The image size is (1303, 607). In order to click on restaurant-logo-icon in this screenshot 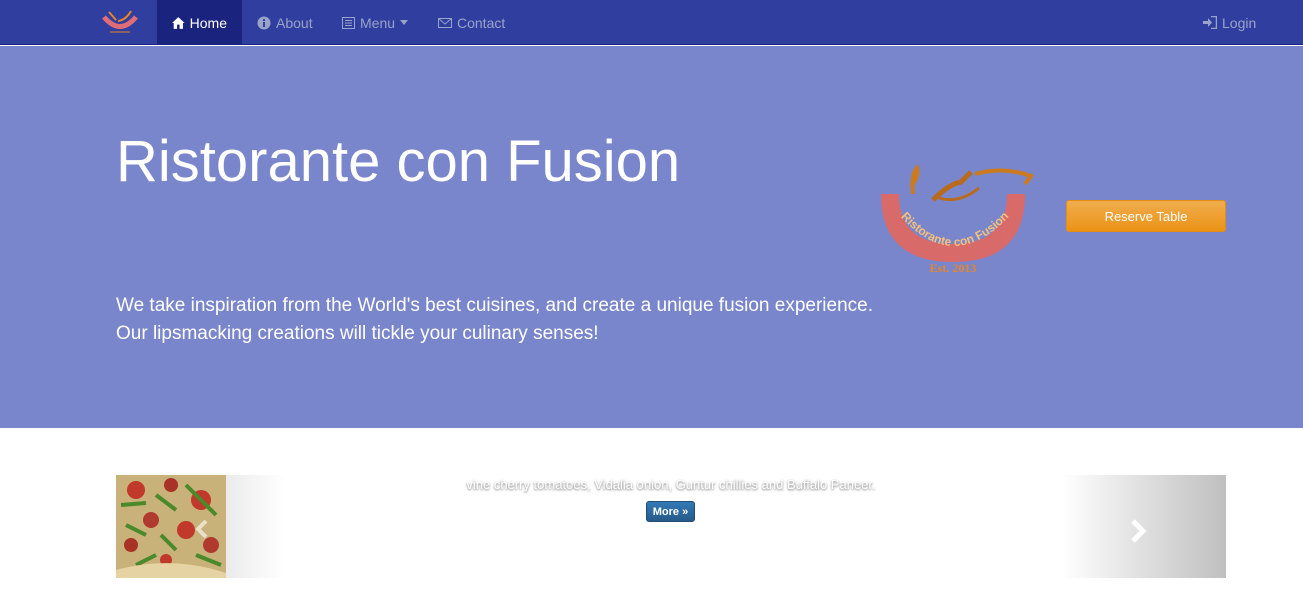, I will do `click(120, 23)`.